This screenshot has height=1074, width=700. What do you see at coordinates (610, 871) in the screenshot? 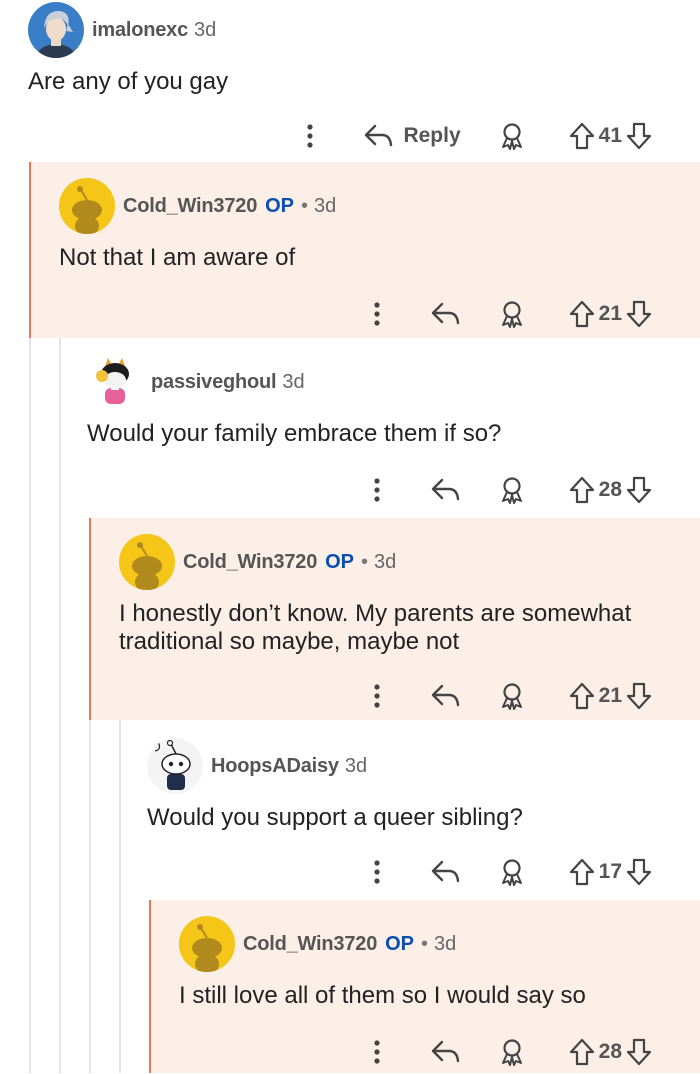
I see `vote-count: 17` at bounding box center [610, 871].